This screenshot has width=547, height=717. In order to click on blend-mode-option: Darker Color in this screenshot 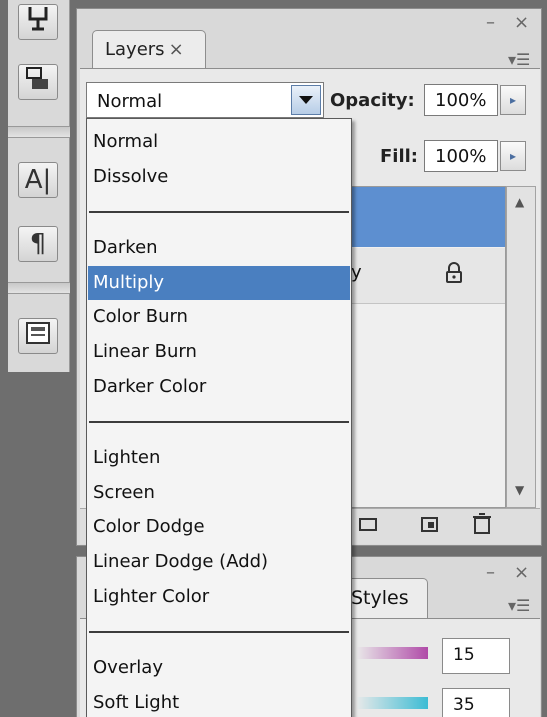, I will do `click(219, 387)`.